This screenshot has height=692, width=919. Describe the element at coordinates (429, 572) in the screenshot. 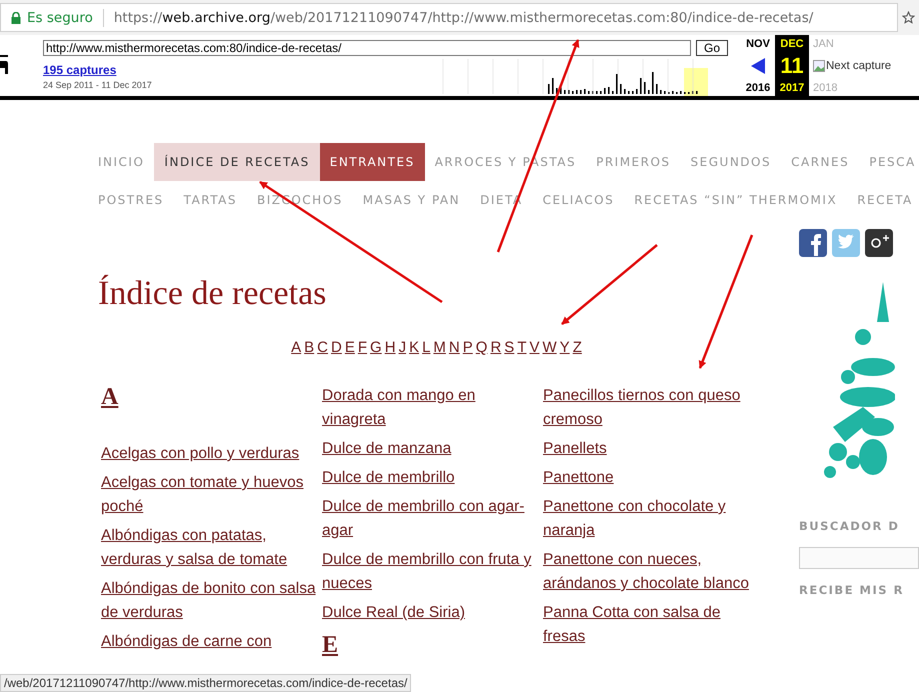

I see `recipe-link: Dulce de membrillo con fruta y nueces` at that location.